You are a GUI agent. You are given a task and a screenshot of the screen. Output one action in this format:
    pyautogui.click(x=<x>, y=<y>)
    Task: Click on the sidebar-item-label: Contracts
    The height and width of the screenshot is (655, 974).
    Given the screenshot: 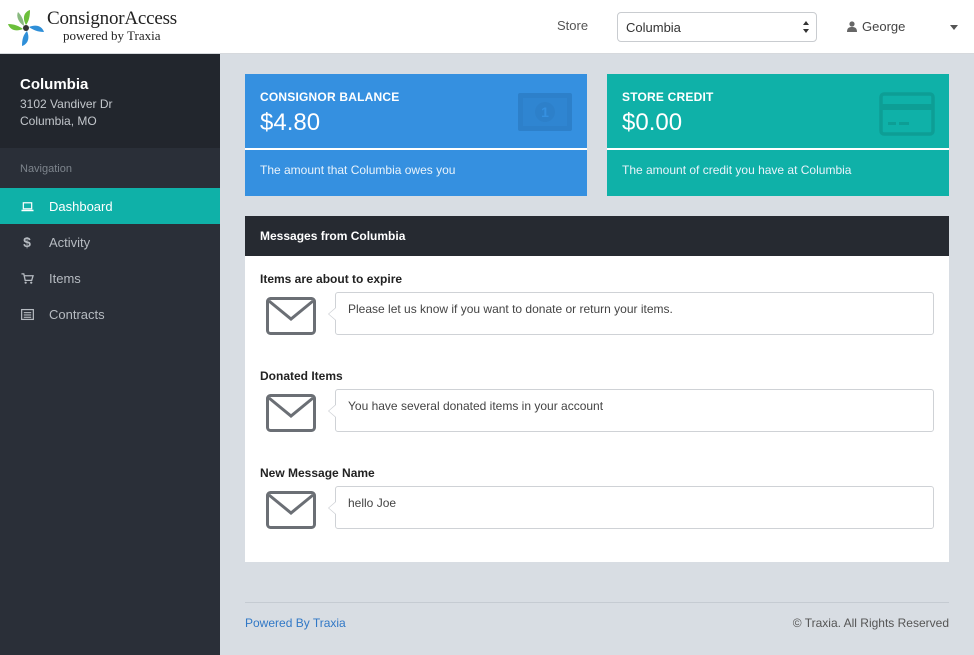 What is the action you would take?
    pyautogui.click(x=77, y=314)
    